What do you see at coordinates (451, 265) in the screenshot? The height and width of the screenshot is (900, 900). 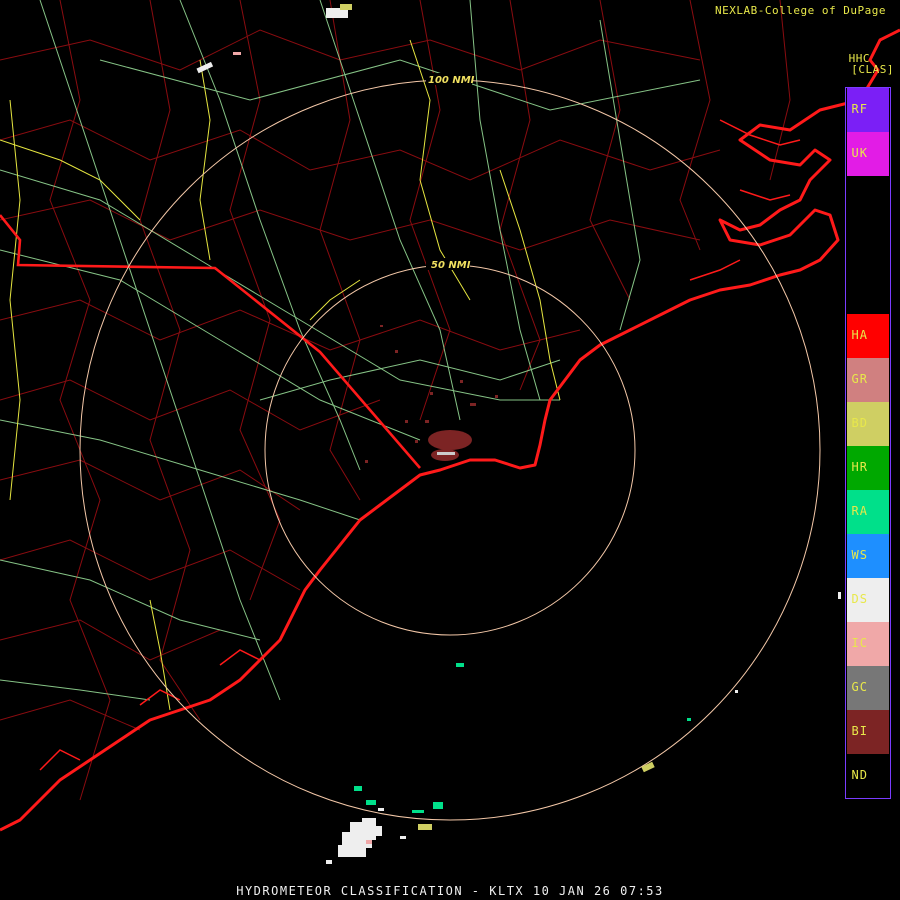 I see `ring-label-50: 50 NMI` at bounding box center [451, 265].